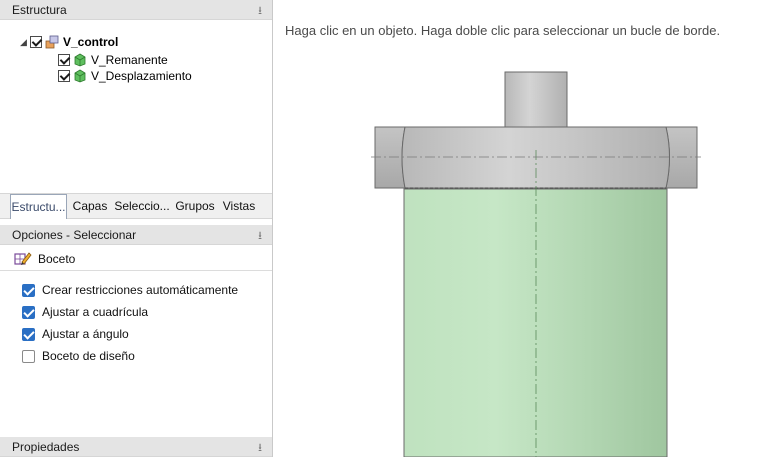 The width and height of the screenshot is (759, 457). Describe the element at coordinates (88, 356) in the screenshot. I see `option-label: Boceto de diseño` at that location.